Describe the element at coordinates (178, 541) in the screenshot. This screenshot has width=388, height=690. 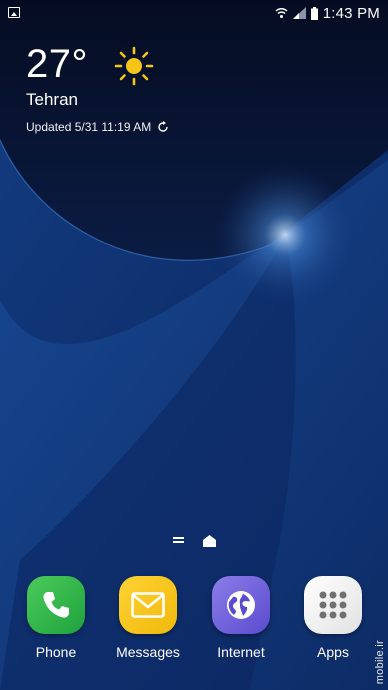
I see `menu-page-indicator` at that location.